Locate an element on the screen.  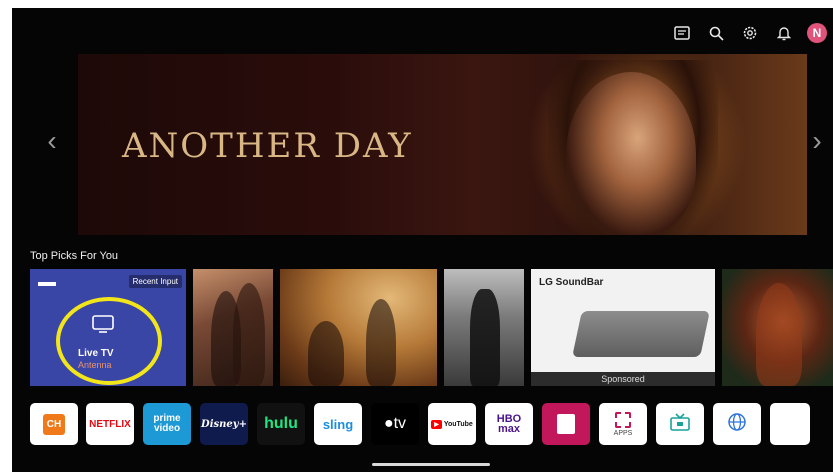
app-lg-shop is located at coordinates (566, 424).